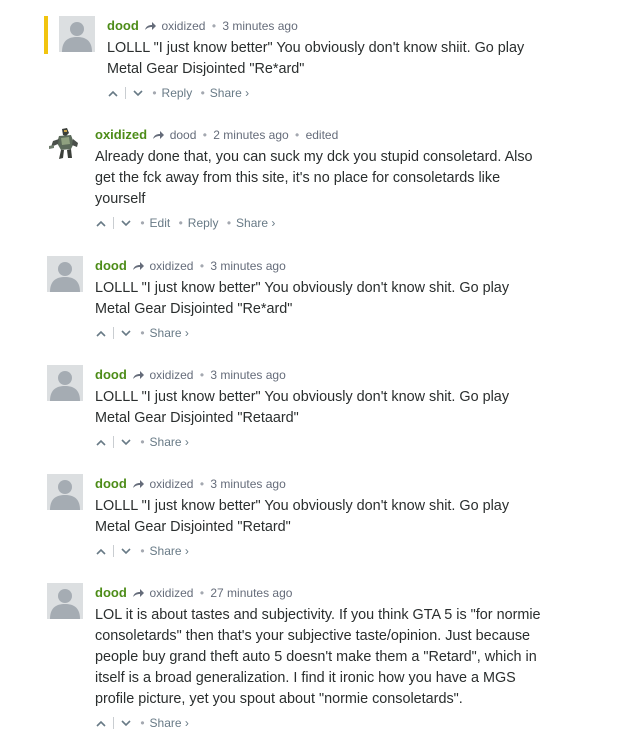 The width and height of the screenshot is (637, 731). I want to click on edit-button: Edit, so click(160, 223).